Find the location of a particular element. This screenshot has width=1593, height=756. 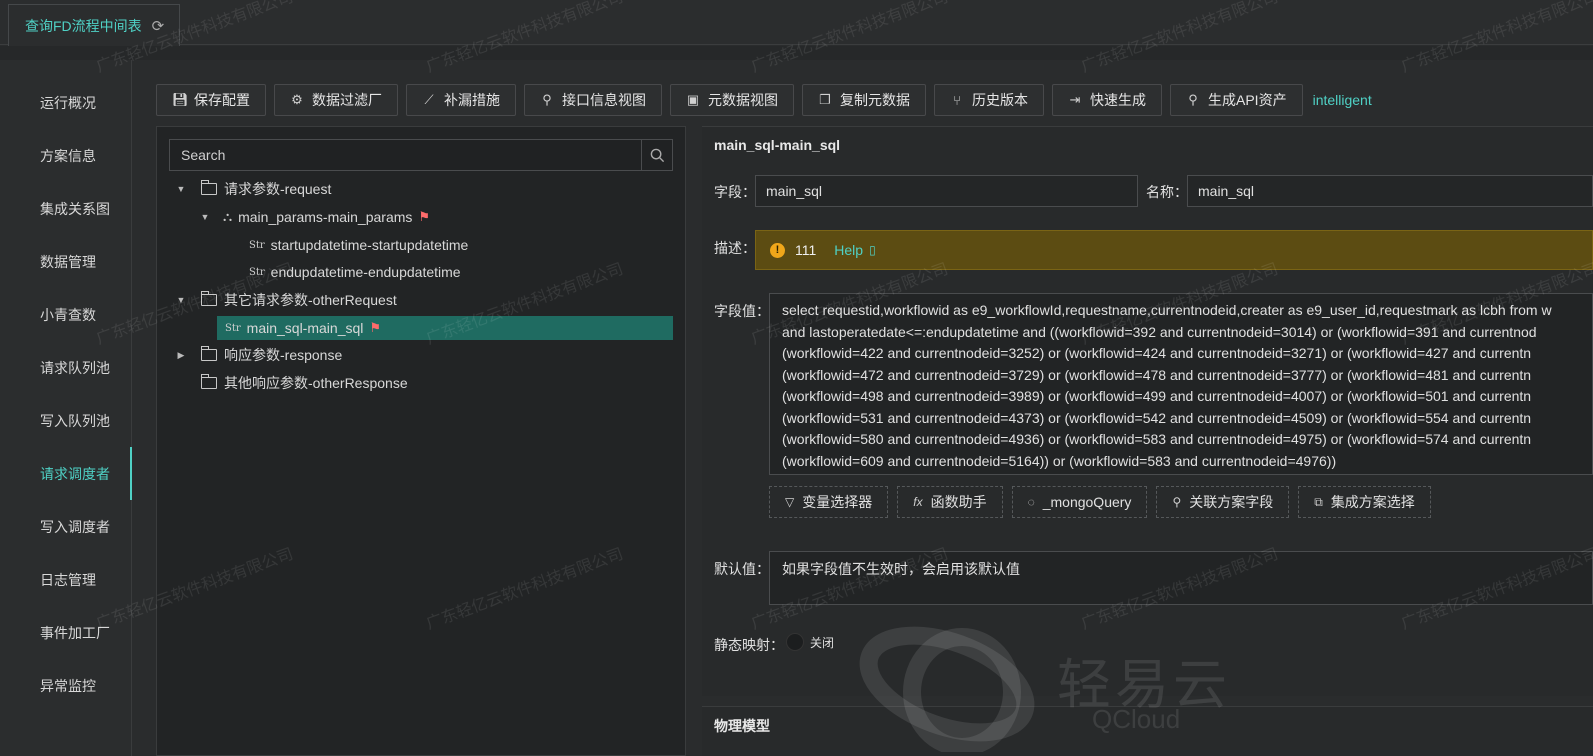

tree-node-response: ▶ 响应参数-response is located at coordinates (258, 355).